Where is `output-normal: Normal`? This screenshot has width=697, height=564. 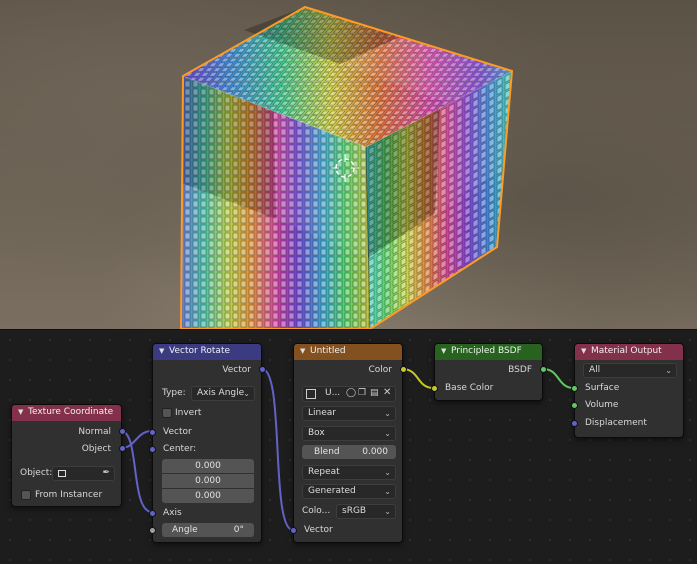 output-normal: Normal is located at coordinates (94, 432).